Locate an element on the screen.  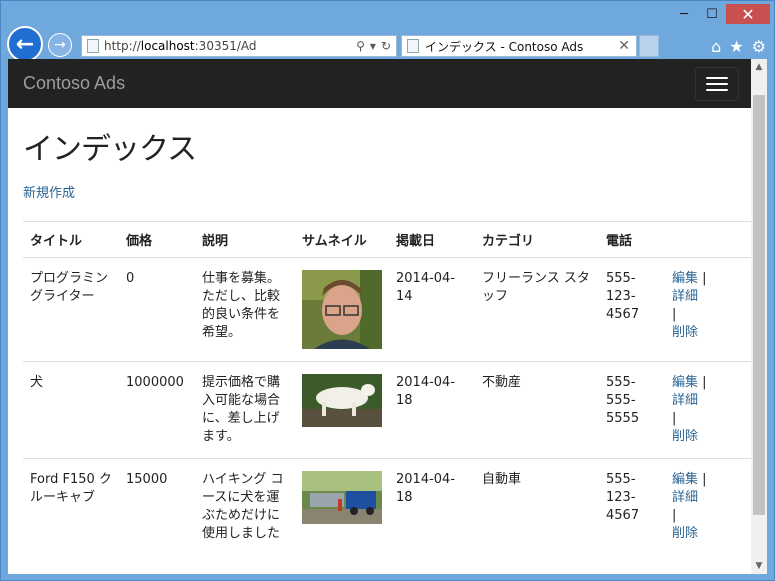
scroll-up-arrow-icon: ▲ is located at coordinates (759, 67).